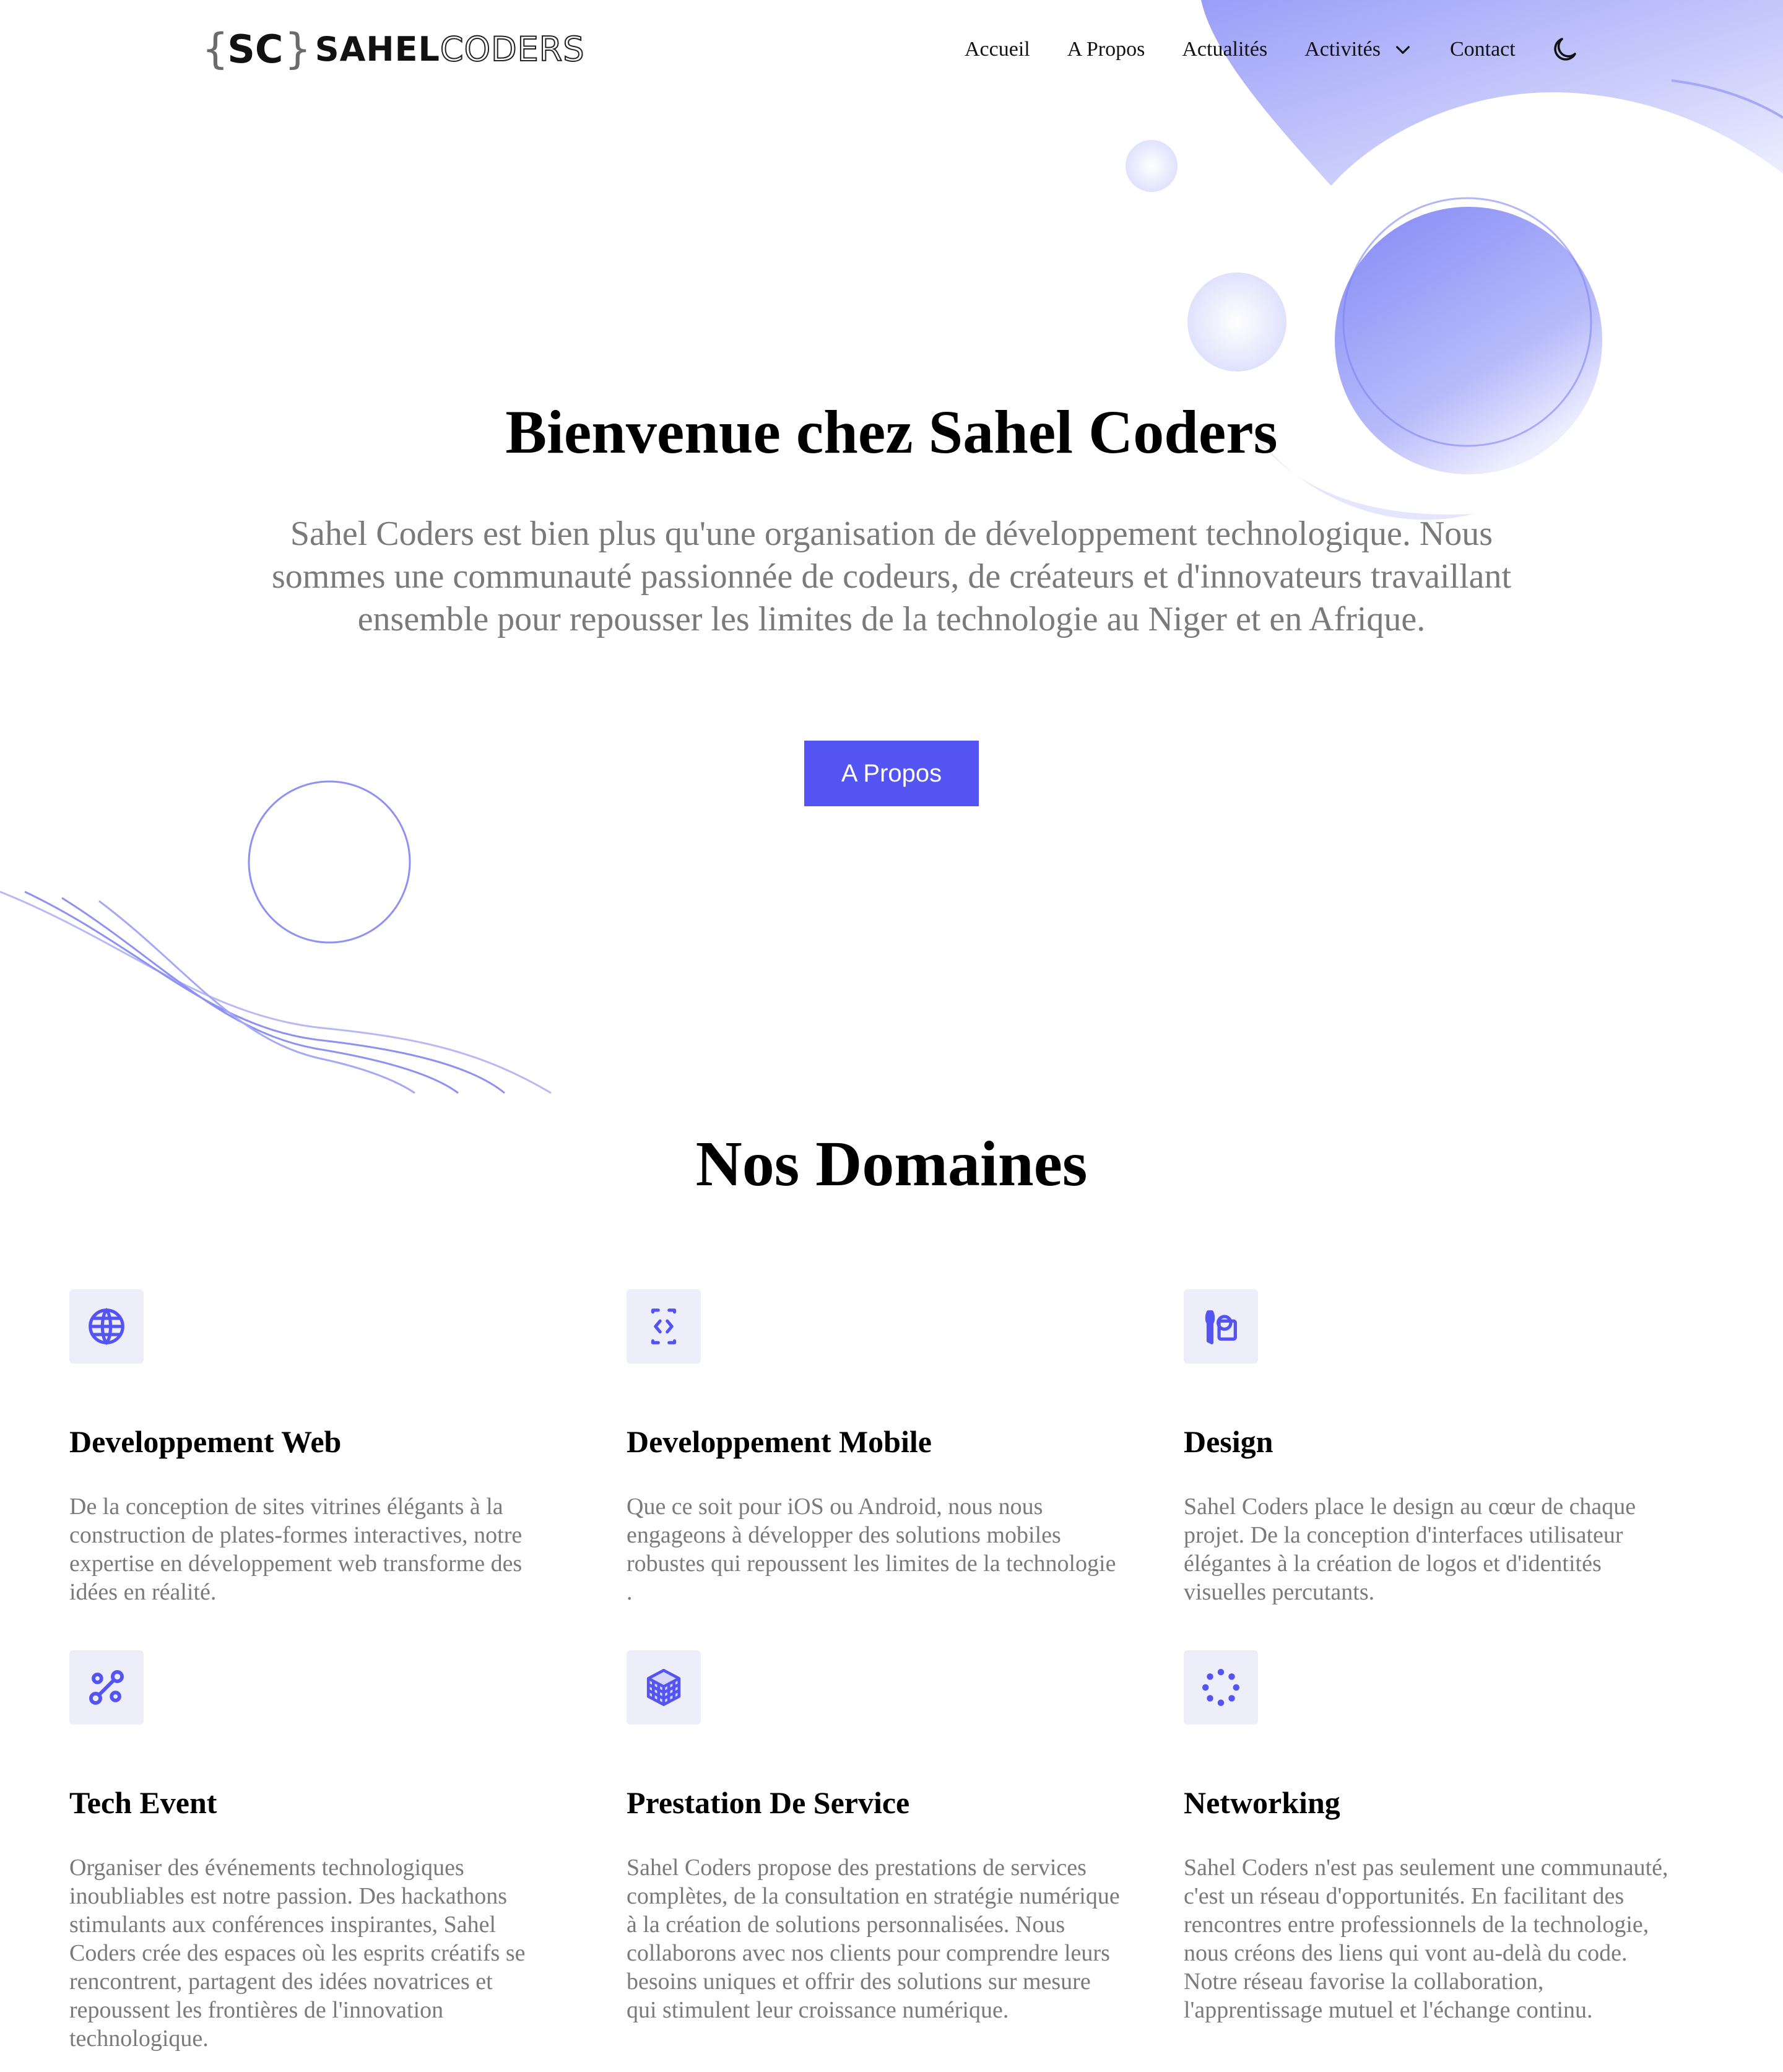 The height and width of the screenshot is (2072, 1783). What do you see at coordinates (1106, 49) in the screenshot?
I see `nav-a-propos: A Propos` at bounding box center [1106, 49].